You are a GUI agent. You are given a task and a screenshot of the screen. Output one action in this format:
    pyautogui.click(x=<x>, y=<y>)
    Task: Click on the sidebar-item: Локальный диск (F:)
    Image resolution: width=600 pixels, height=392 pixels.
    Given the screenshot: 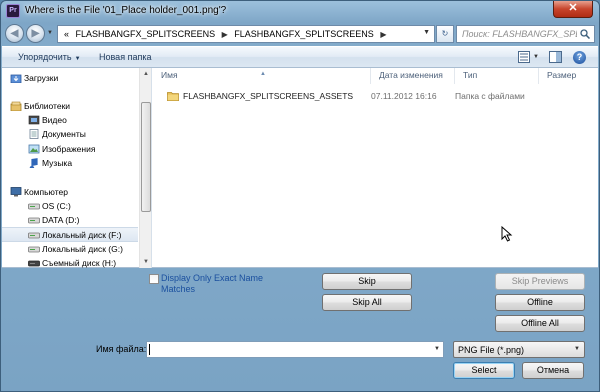 What is the action you would take?
    pyautogui.click(x=70, y=234)
    